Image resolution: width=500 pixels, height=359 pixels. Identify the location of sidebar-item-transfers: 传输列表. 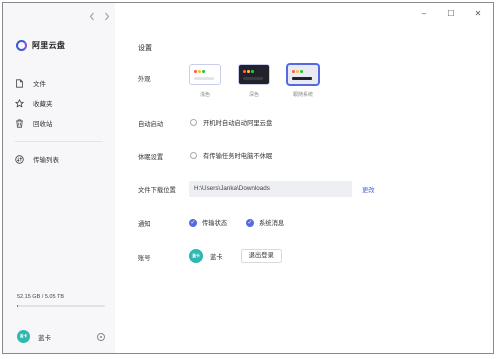
(60, 159).